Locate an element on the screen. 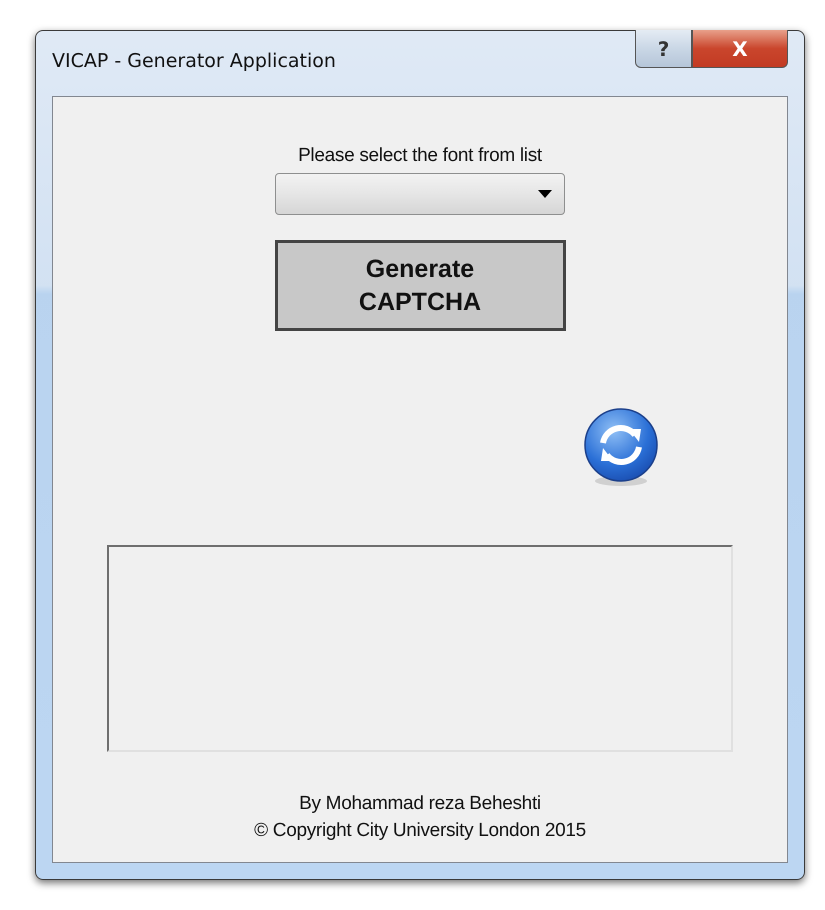 This screenshot has width=825, height=910. font-dropdown is located at coordinates (420, 194).